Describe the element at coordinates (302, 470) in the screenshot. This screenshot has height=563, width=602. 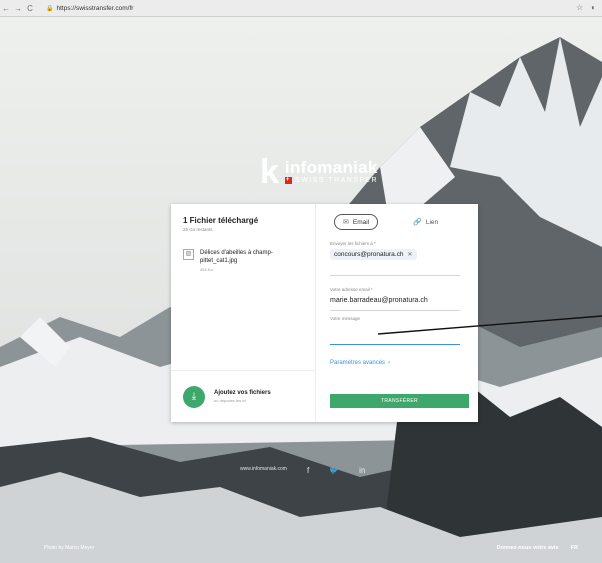
I see `social-links: www.infomaniak.com f 🐦 in` at that location.